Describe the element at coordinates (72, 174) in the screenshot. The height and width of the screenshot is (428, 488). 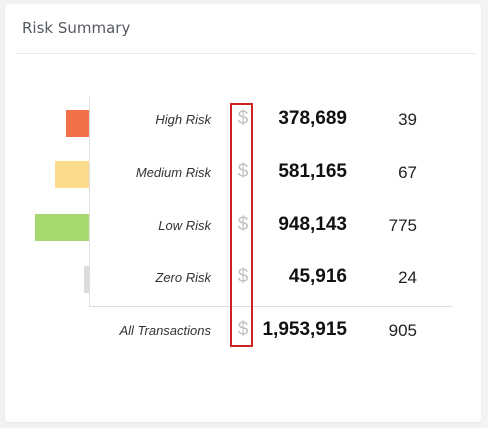
I see `bar-medium-risk` at that location.